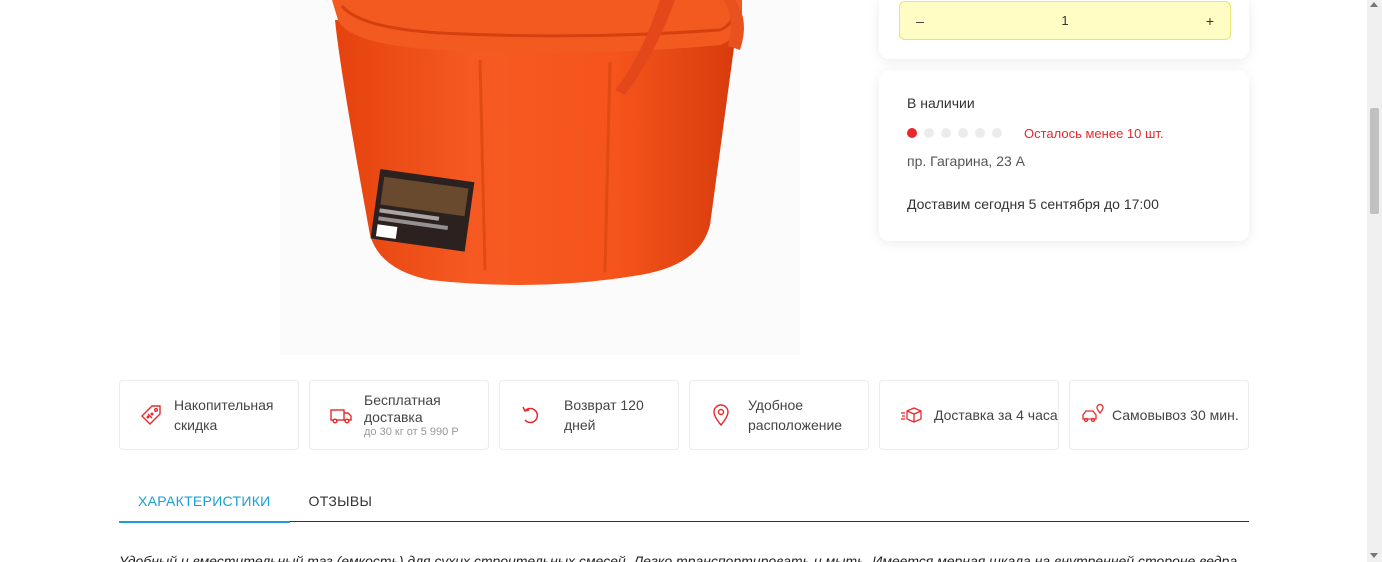 The height and width of the screenshot is (562, 1382). What do you see at coordinates (795, 415) in the screenshot?
I see `feature-label: Удобное расположение` at bounding box center [795, 415].